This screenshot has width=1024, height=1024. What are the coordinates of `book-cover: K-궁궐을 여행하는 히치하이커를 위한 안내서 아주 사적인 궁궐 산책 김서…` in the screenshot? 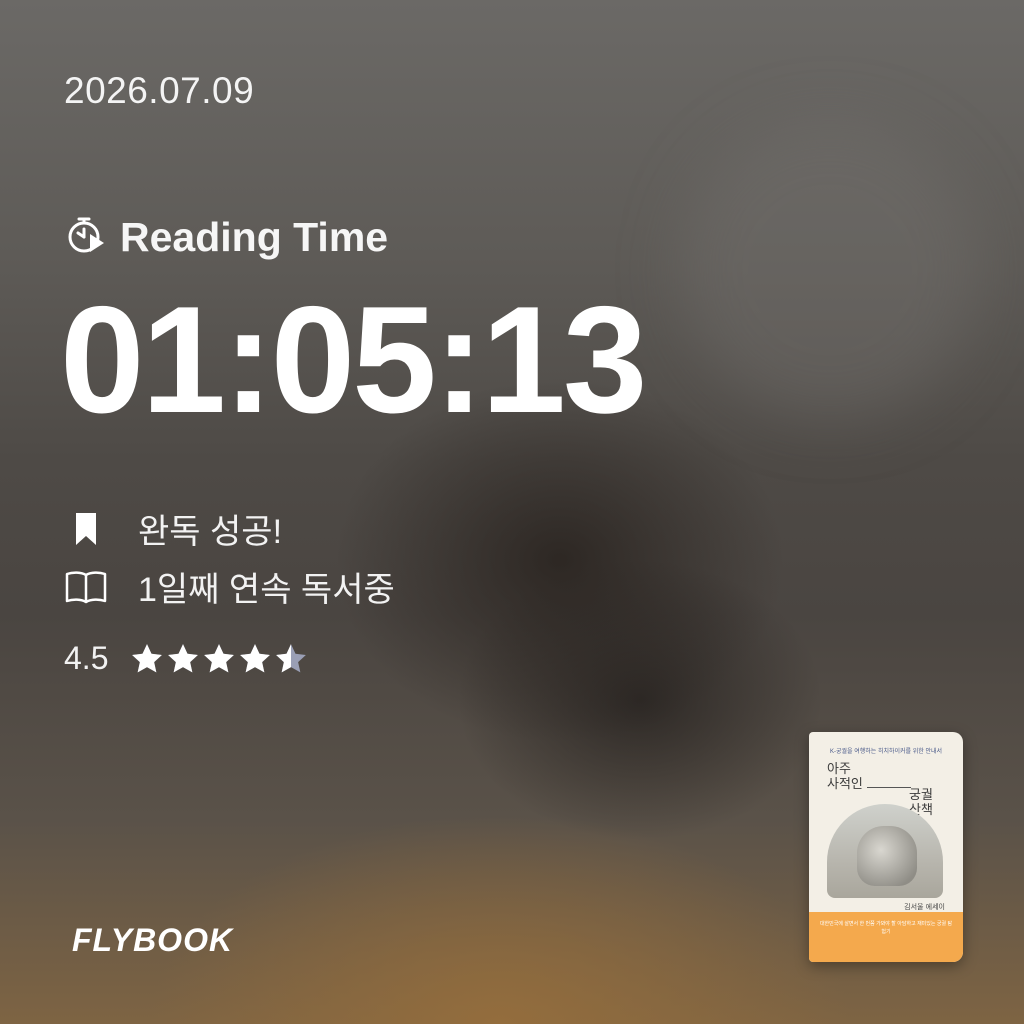 It's located at (886, 847).